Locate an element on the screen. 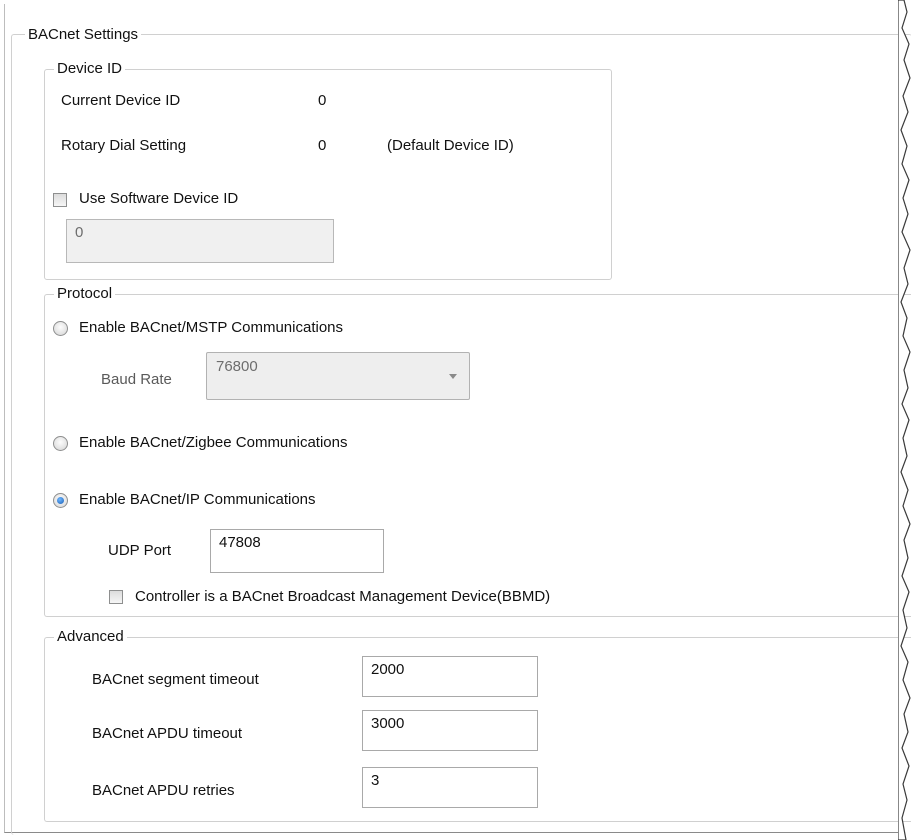  rotary-dial-note: (Default Device ID) is located at coordinates (450, 145).